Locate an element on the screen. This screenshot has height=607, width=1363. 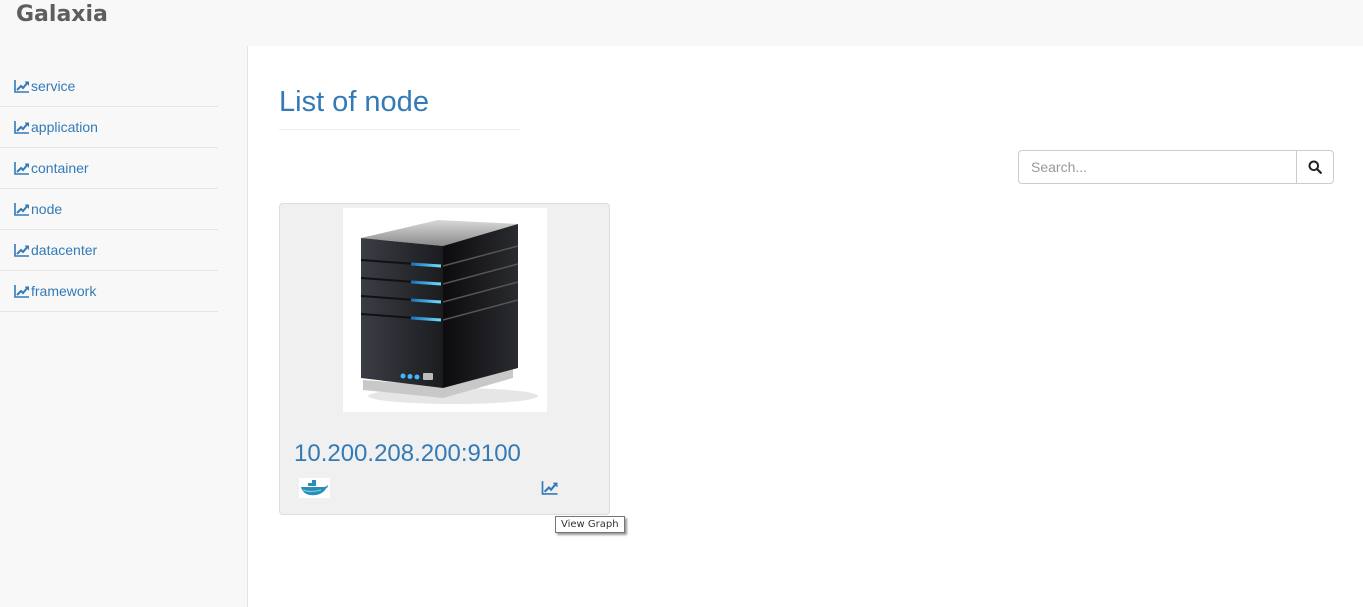
sidebar-item-framework: framework is located at coordinates (109, 291).